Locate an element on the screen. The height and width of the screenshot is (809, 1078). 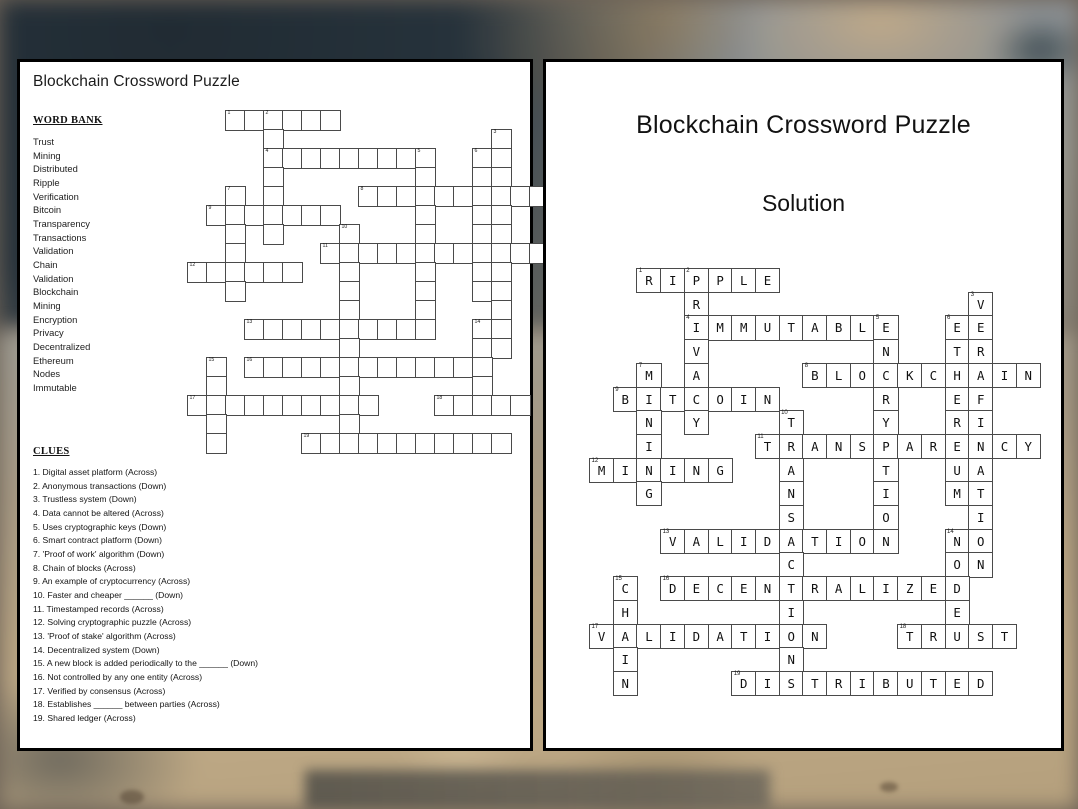
crossword-cell: 9B is located at coordinates (625, 399).